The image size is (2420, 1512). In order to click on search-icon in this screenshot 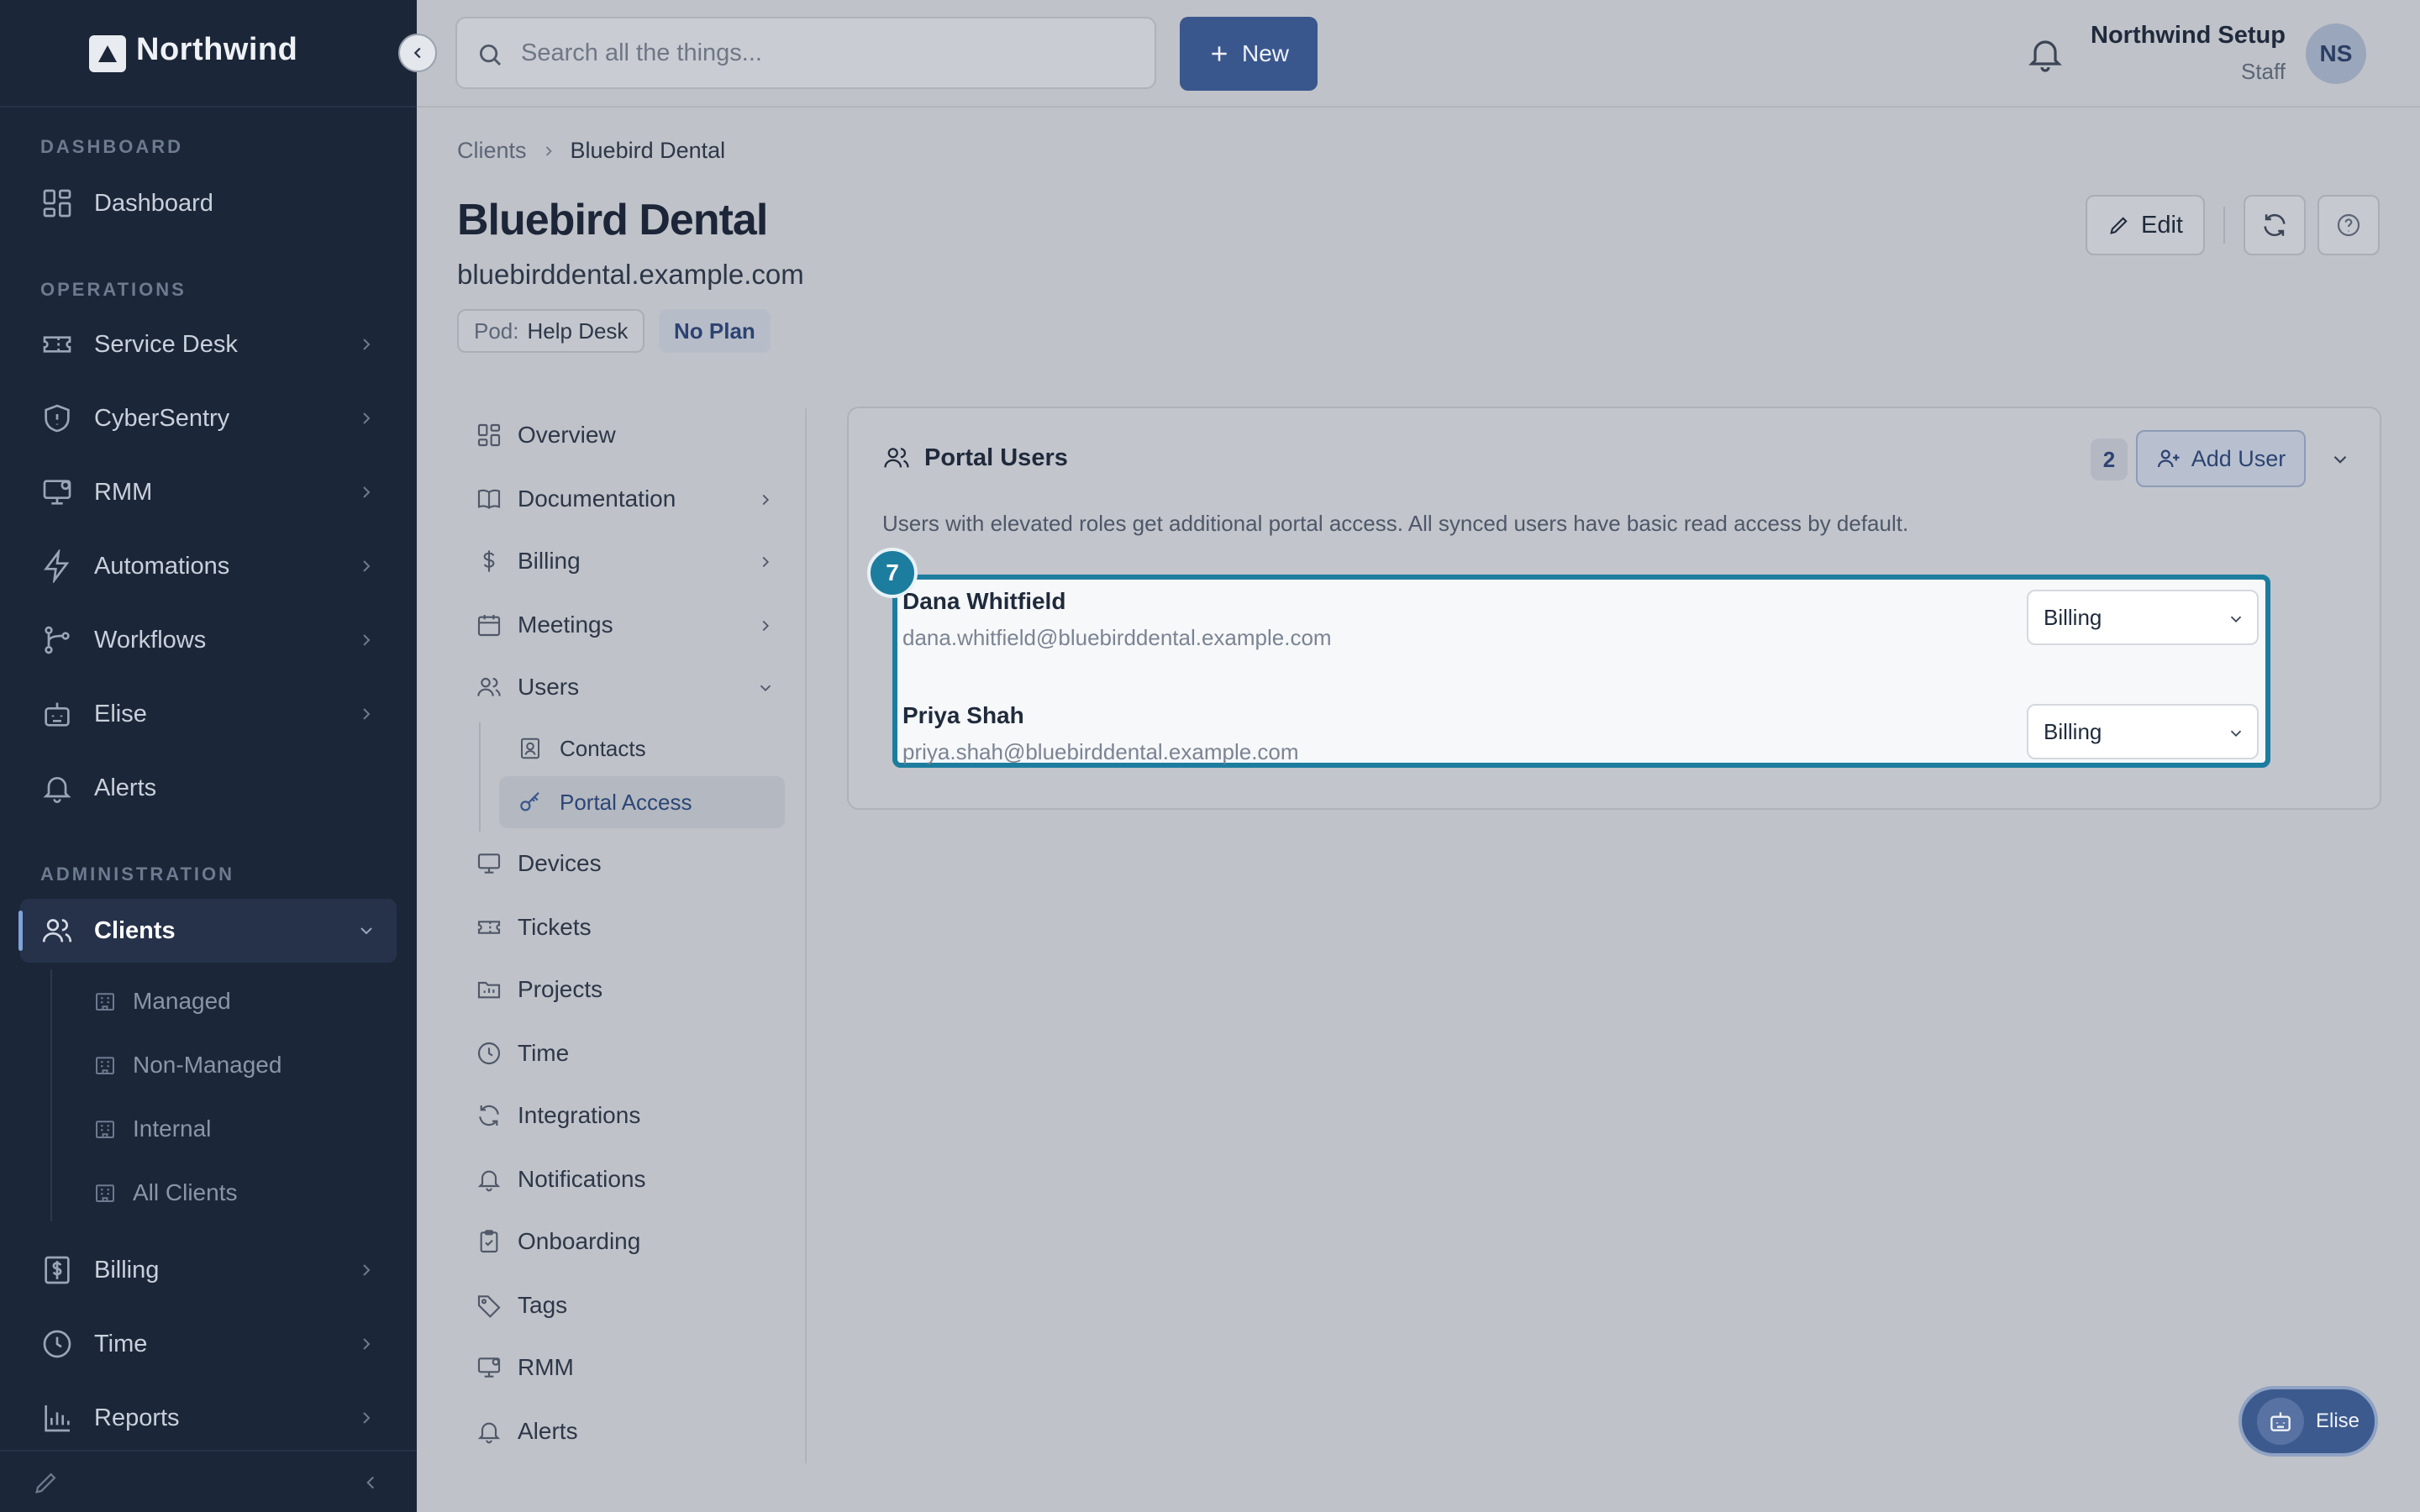, I will do `click(490, 54)`.